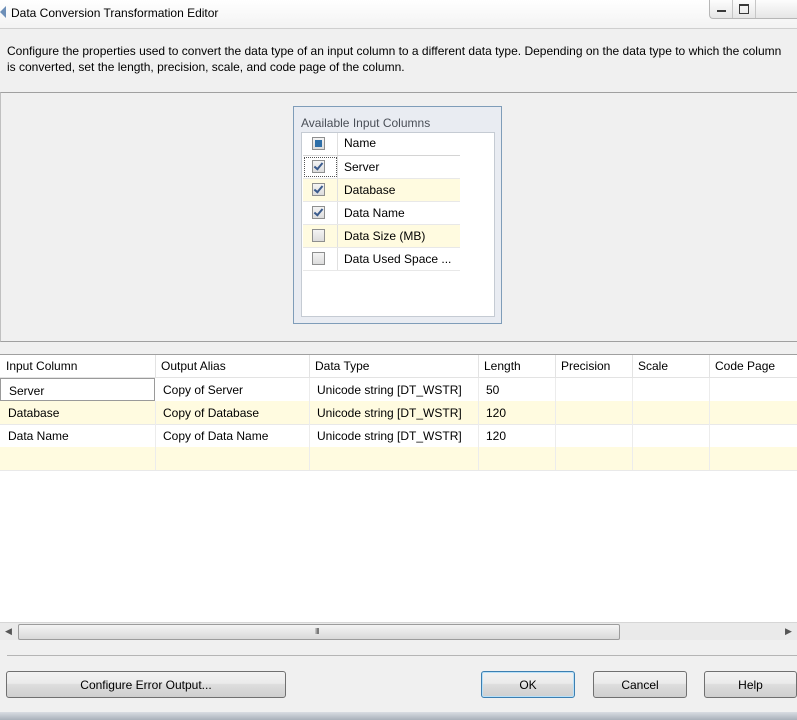 This screenshot has width=797, height=720. What do you see at coordinates (750, 684) in the screenshot?
I see `help-button: Help` at bounding box center [750, 684].